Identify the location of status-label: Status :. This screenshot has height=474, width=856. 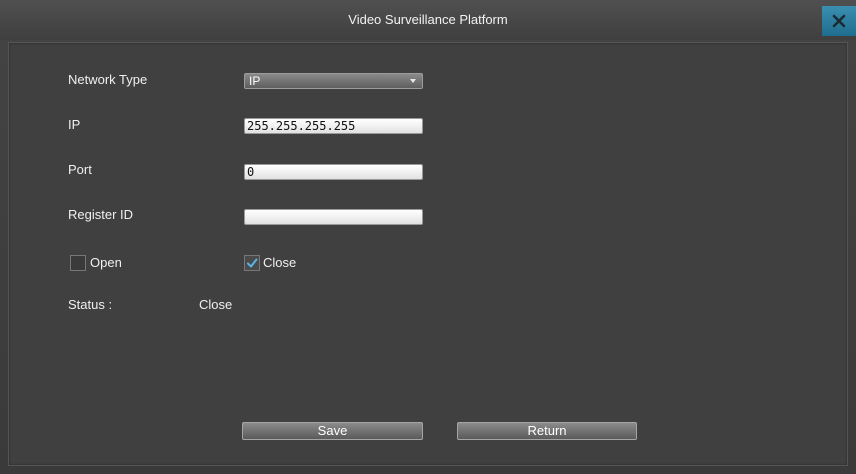
(90, 304).